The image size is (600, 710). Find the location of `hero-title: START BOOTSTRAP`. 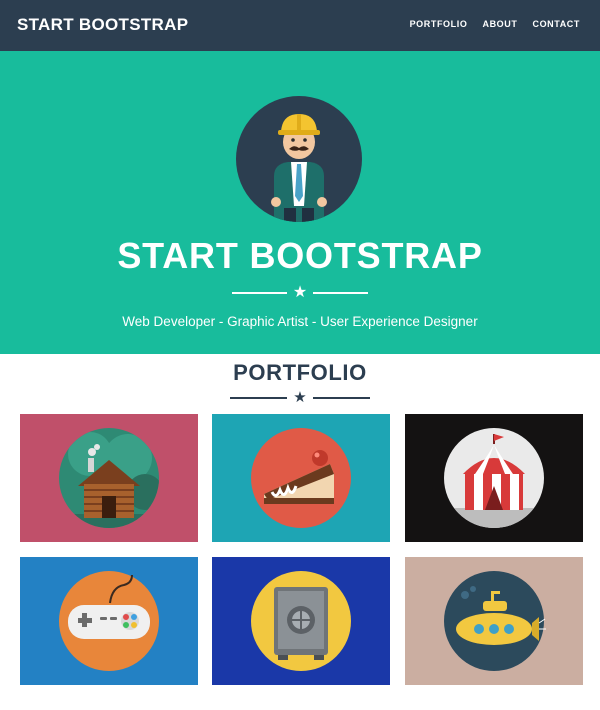

hero-title: START BOOTSTRAP is located at coordinates (300, 255).